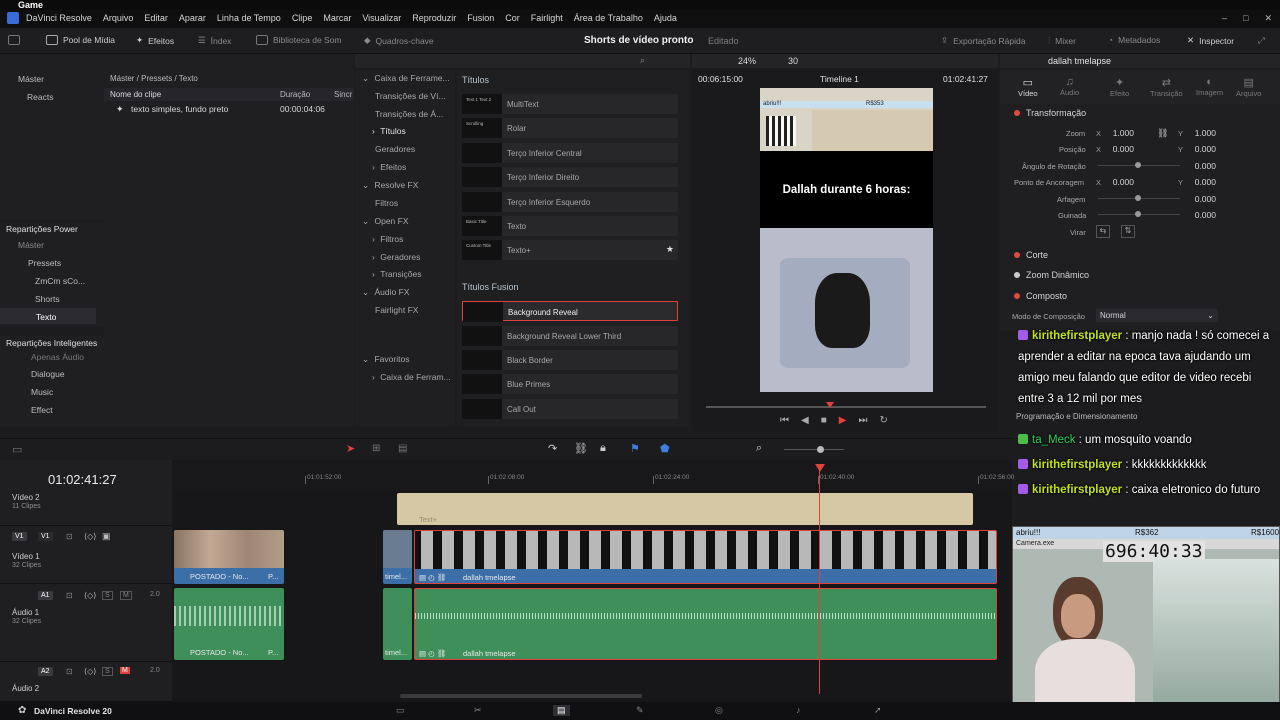  Describe the element at coordinates (640, 710) in the screenshot. I see `fusion-page-icon: ✎` at that location.